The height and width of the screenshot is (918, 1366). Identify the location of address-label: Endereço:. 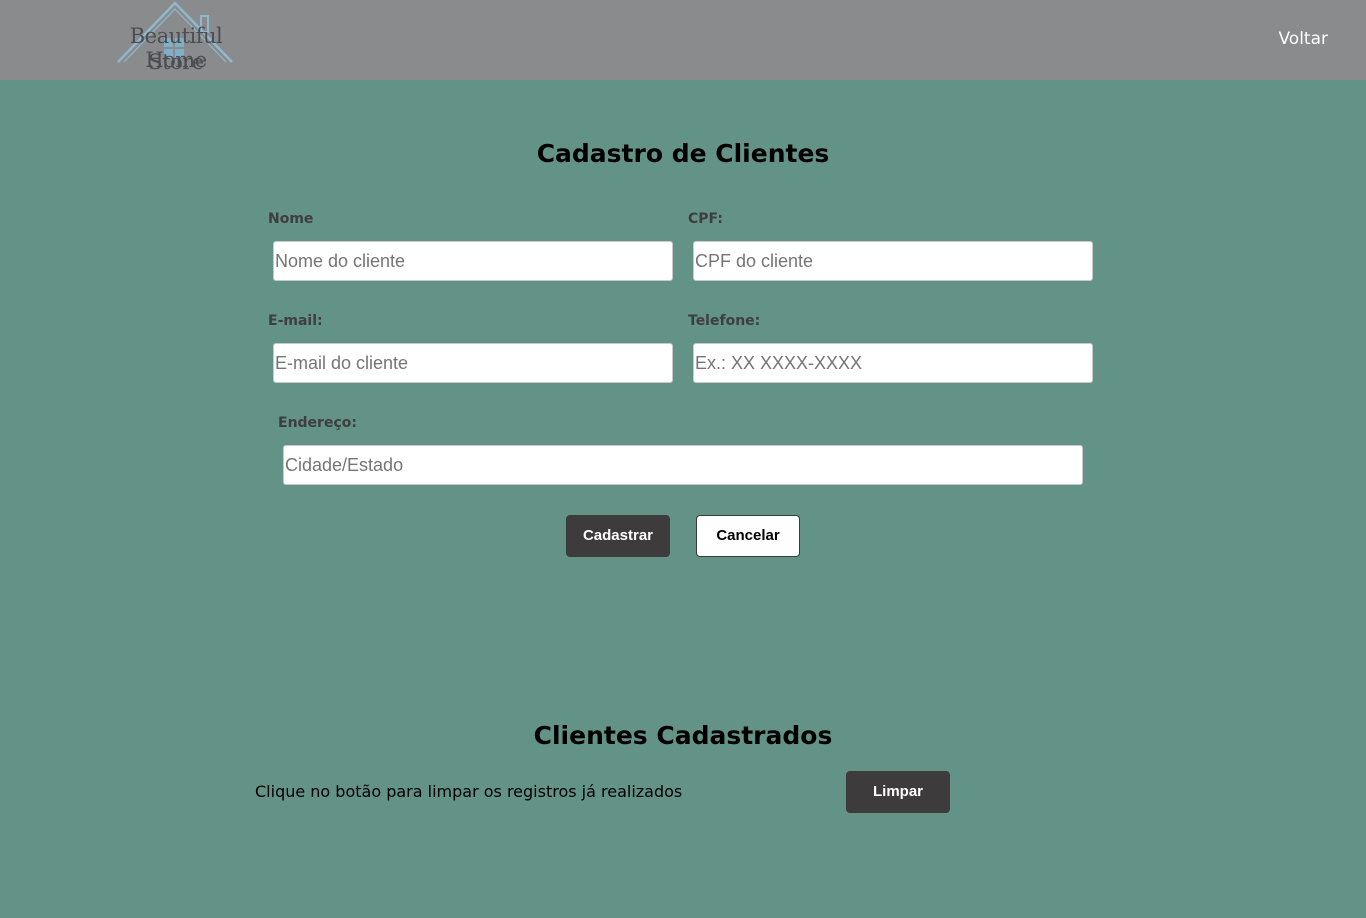
(317, 423).